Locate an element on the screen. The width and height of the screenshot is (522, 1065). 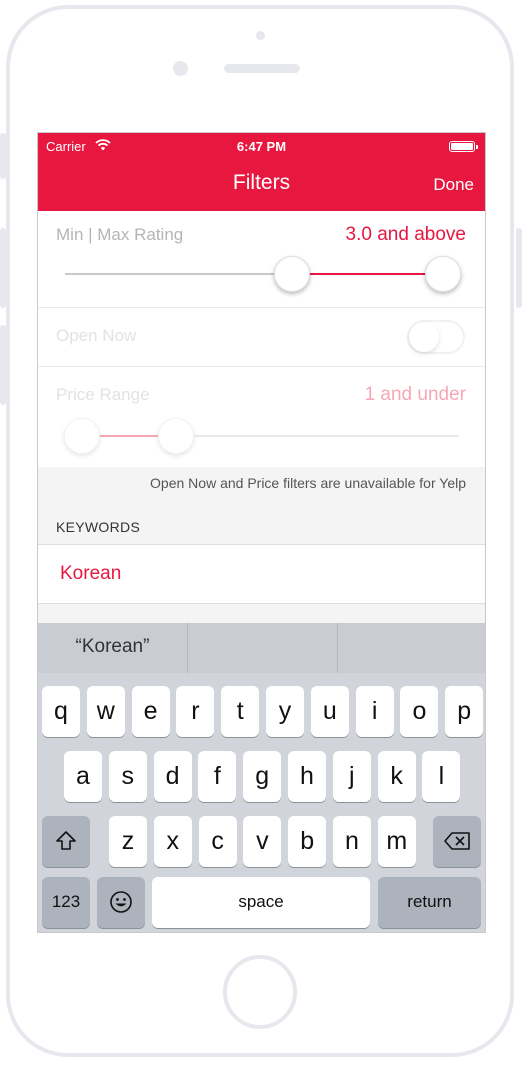
key-u: u is located at coordinates (329, 711).